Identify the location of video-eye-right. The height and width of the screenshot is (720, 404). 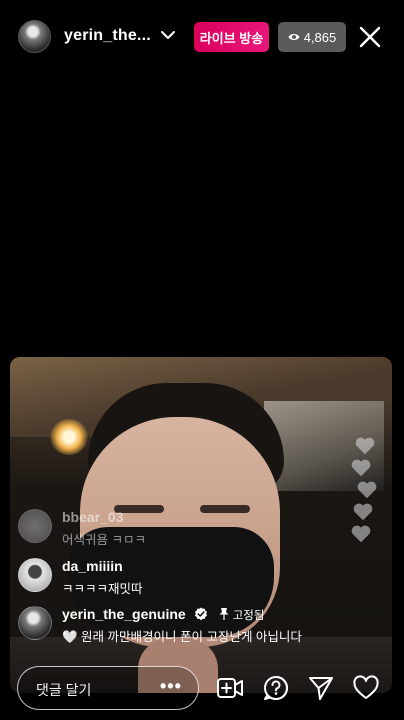
(225, 509).